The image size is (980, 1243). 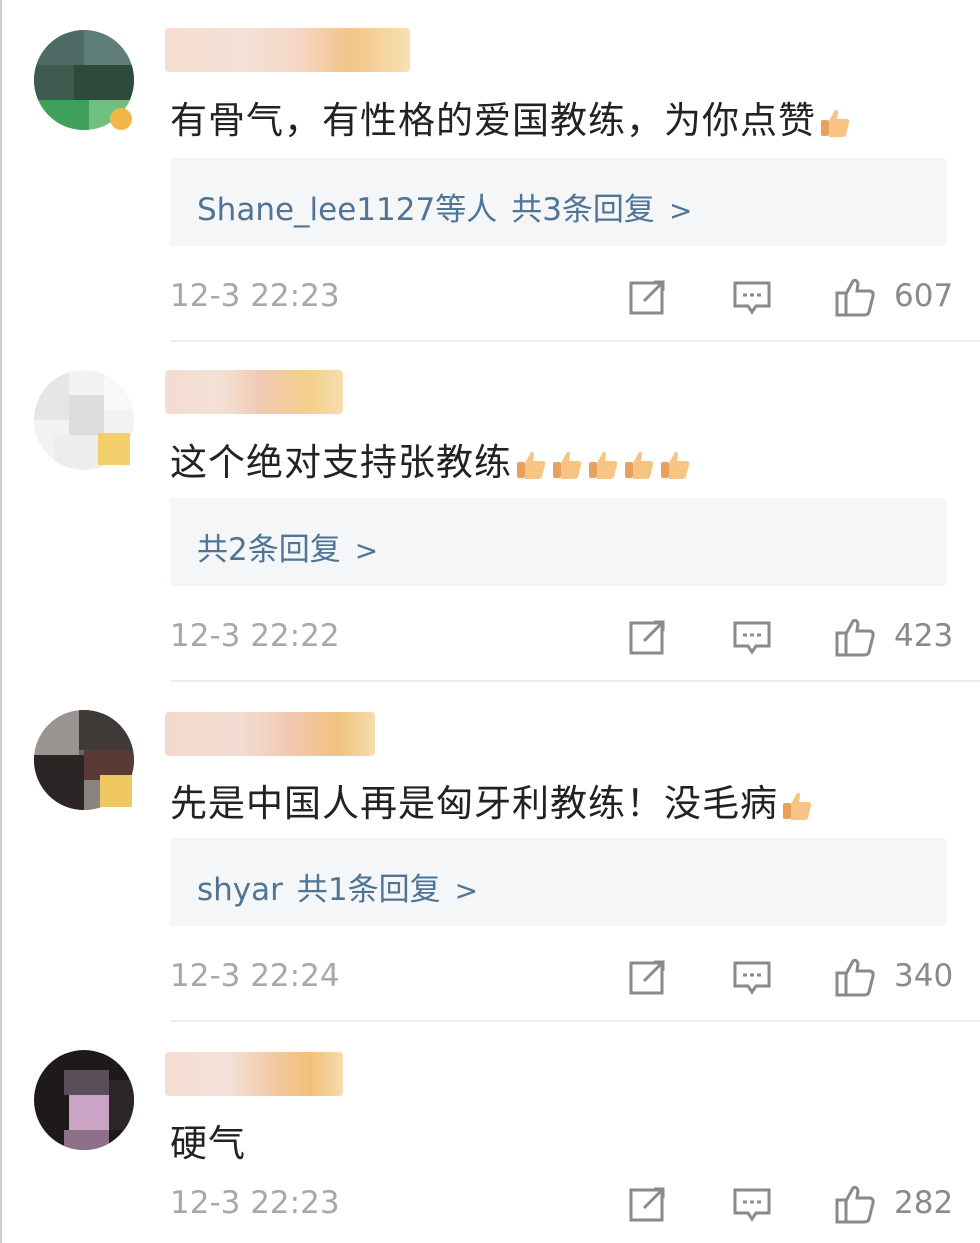 I want to click on comment-text-body: 硬气, so click(x=208, y=1143).